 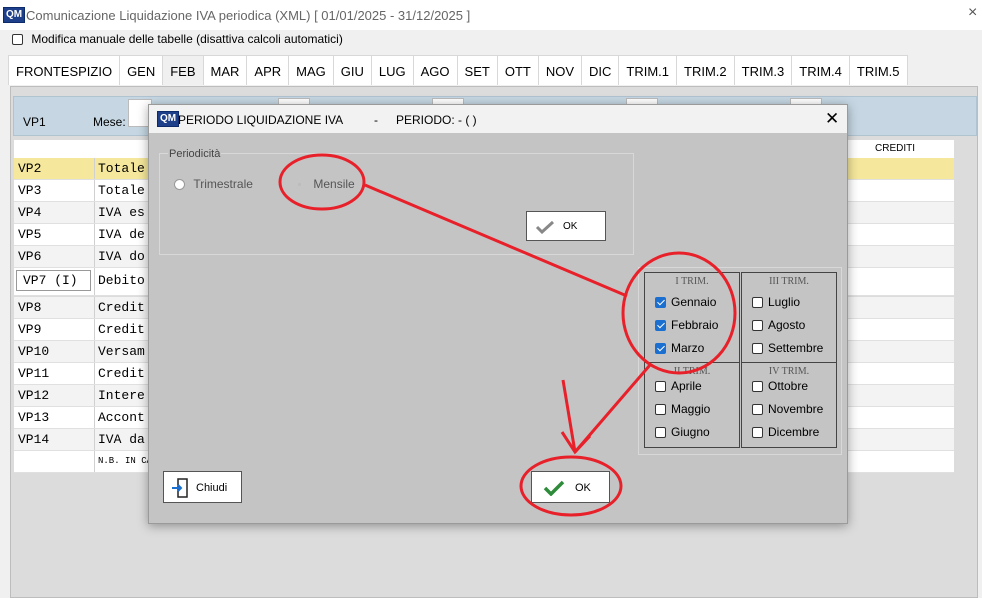 What do you see at coordinates (796, 409) in the screenshot?
I see `month-label: Novembre` at bounding box center [796, 409].